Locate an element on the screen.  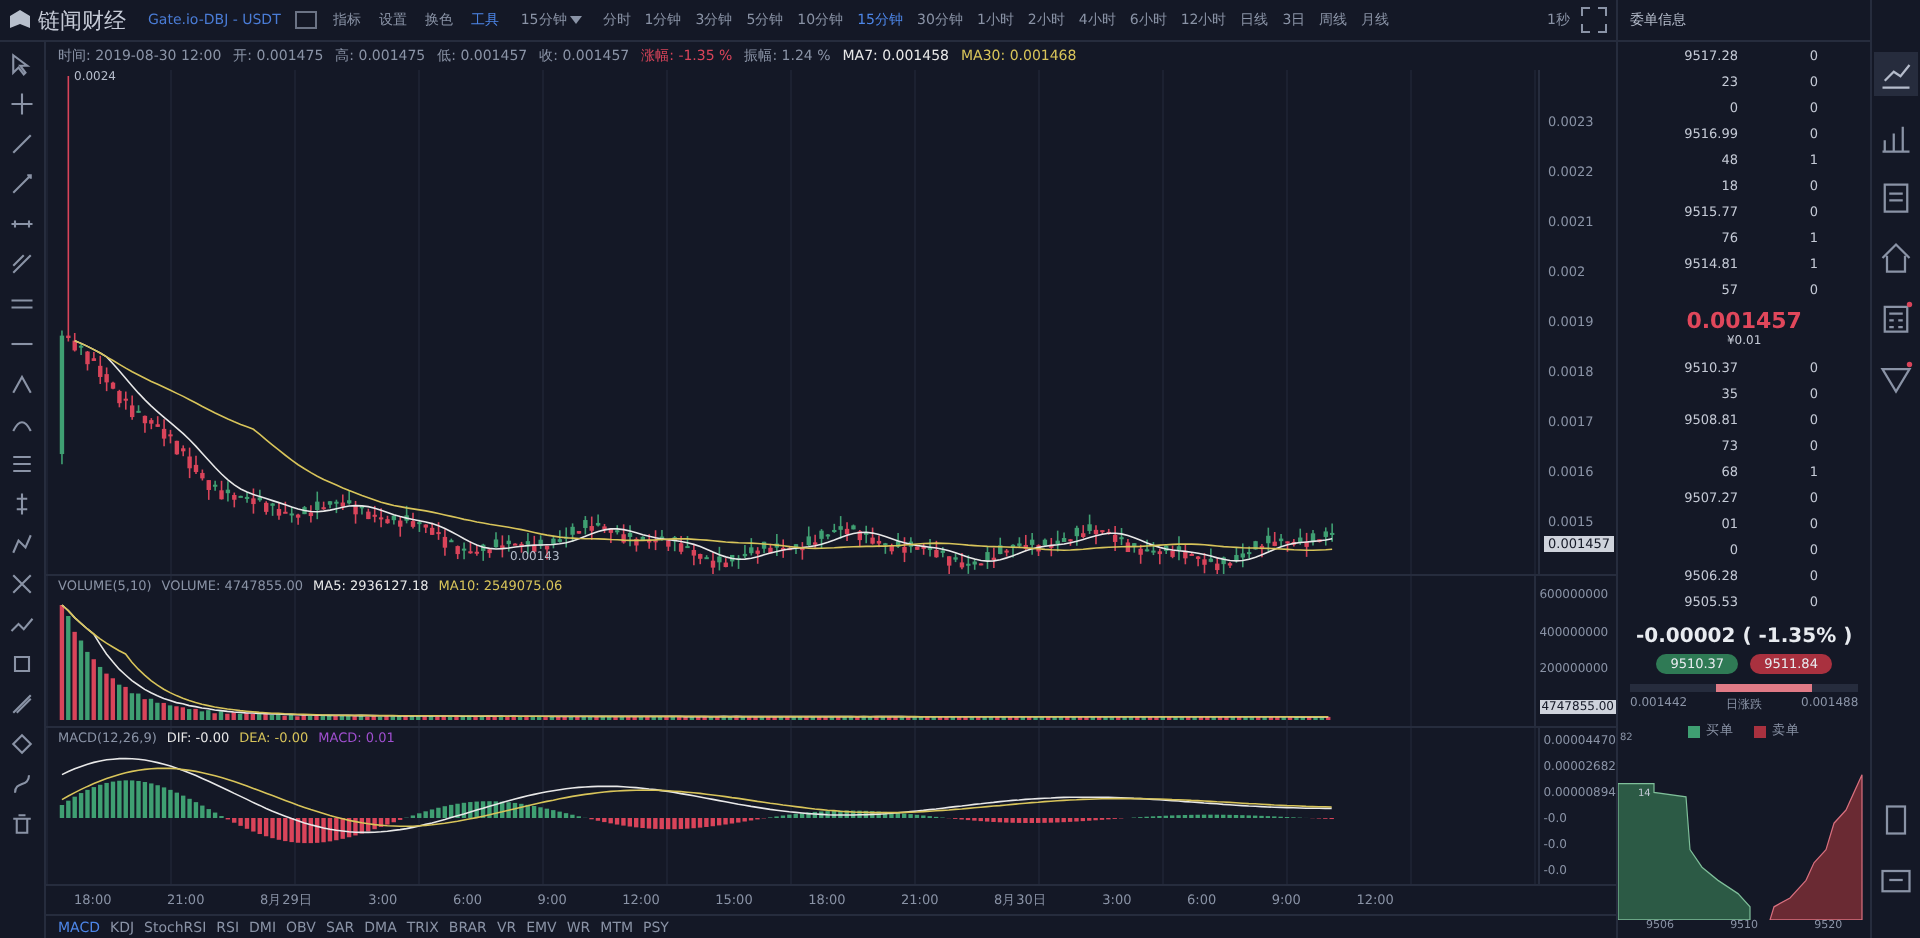
house-icon is located at coordinates (1896, 258).